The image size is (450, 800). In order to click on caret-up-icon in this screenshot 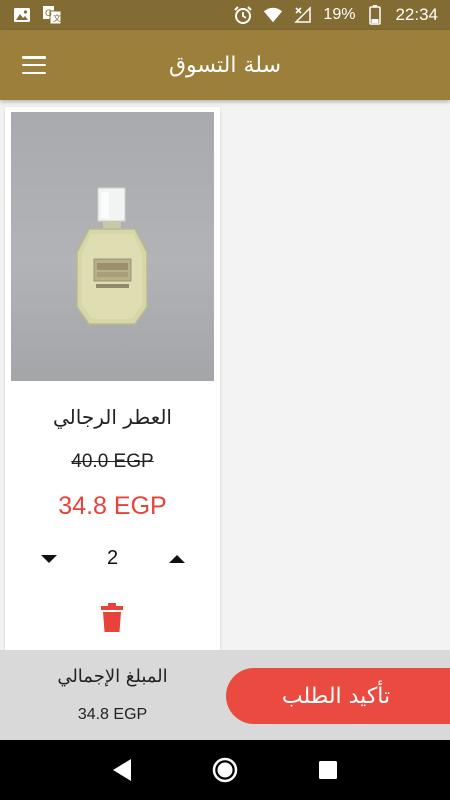, I will do `click(177, 559)`.